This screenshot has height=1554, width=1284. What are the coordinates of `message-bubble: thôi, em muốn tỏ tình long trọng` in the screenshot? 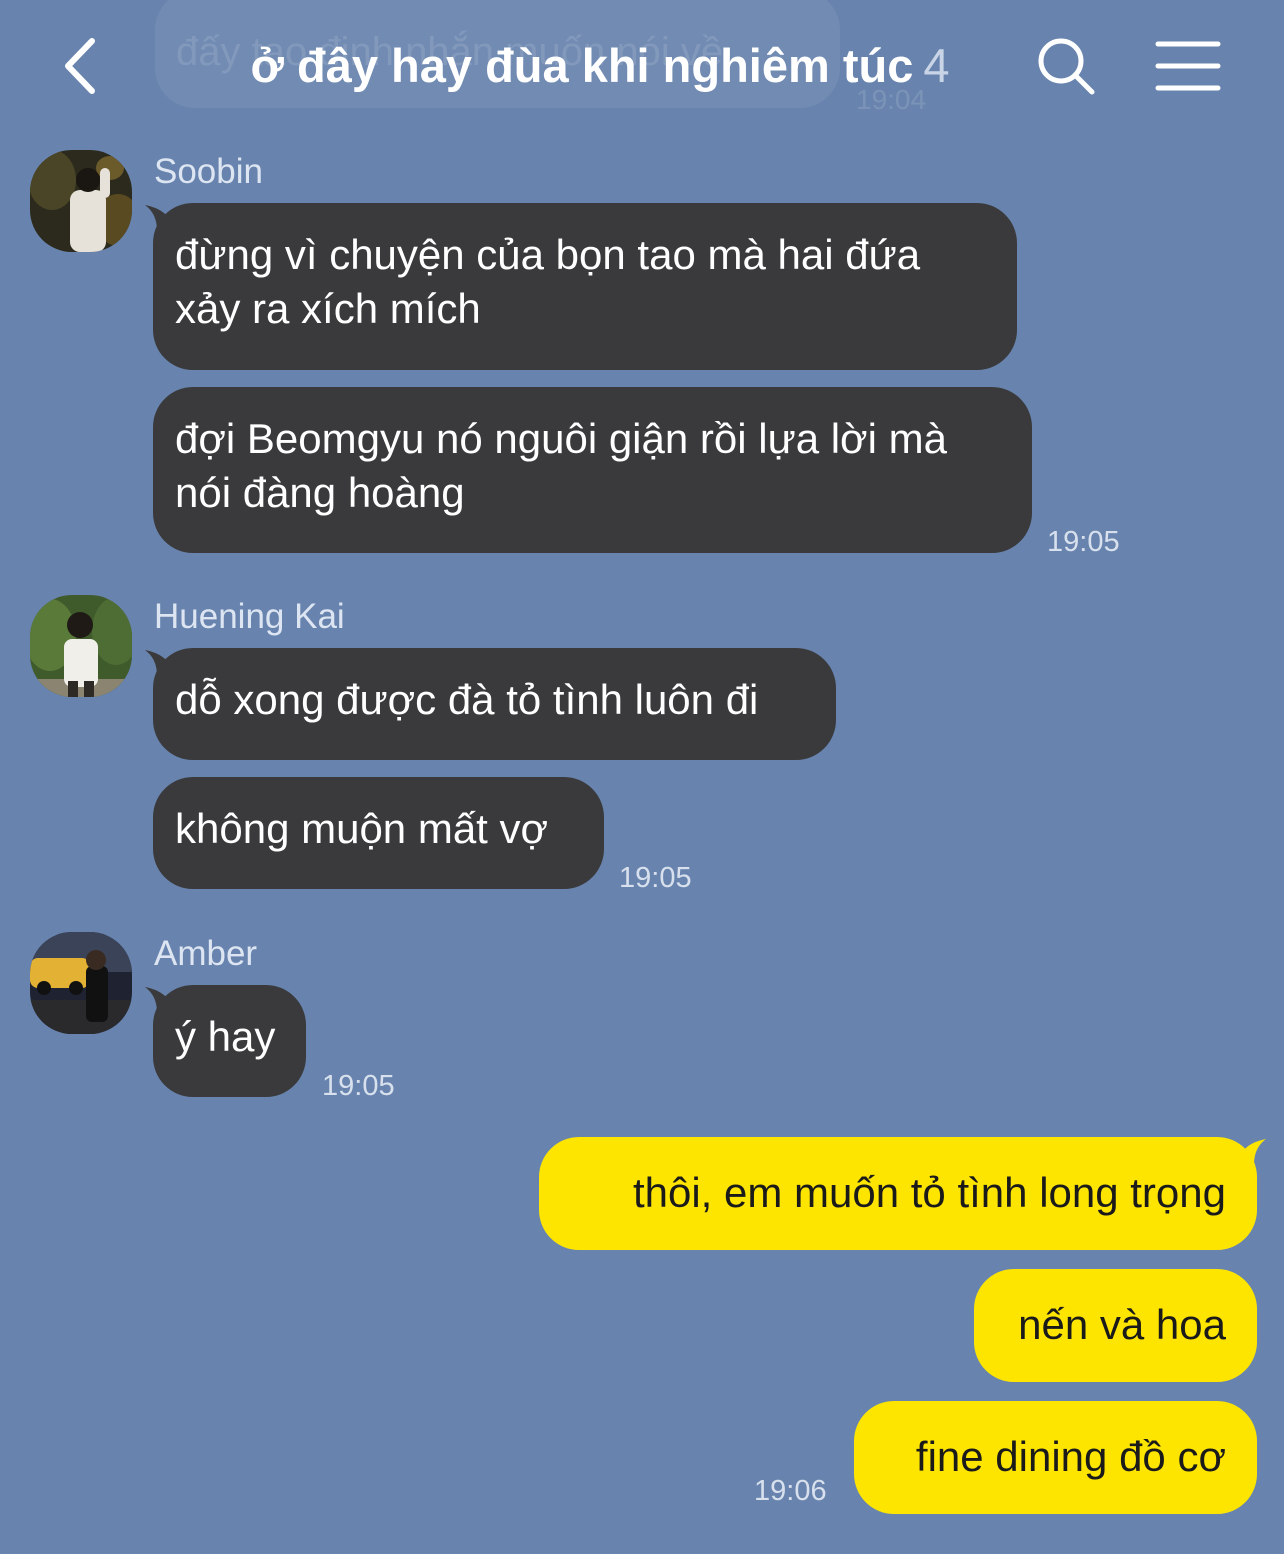 It's located at (898, 1193).